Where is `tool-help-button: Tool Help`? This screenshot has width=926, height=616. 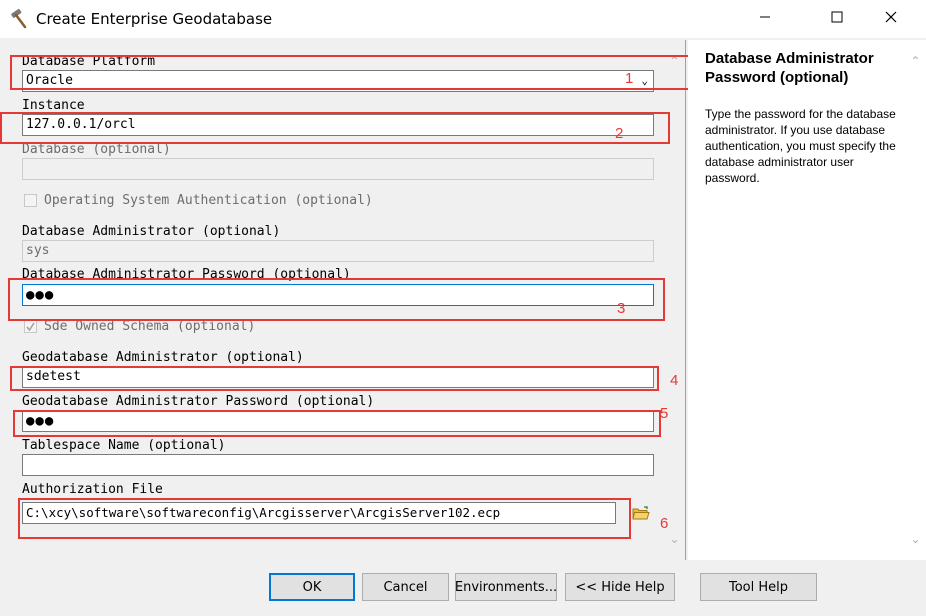 tool-help-button: Tool Help is located at coordinates (758, 587).